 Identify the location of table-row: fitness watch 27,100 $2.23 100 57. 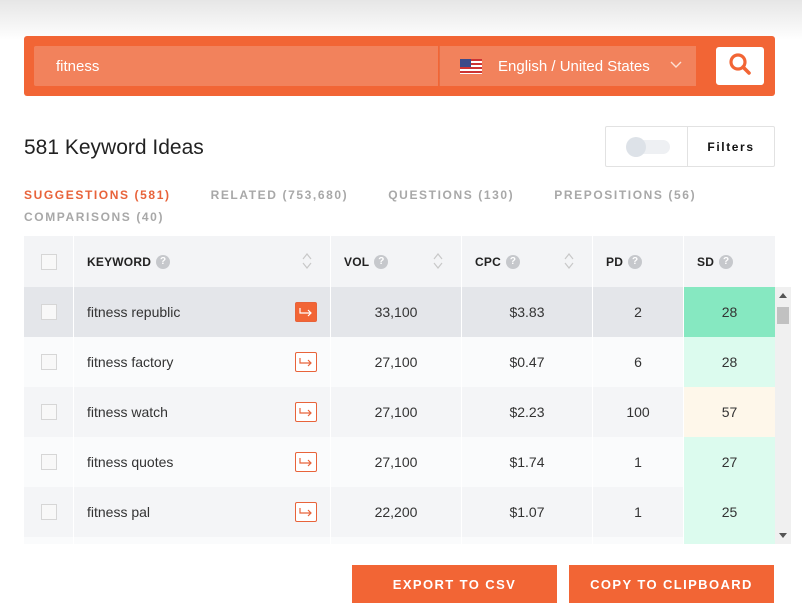
(399, 412).